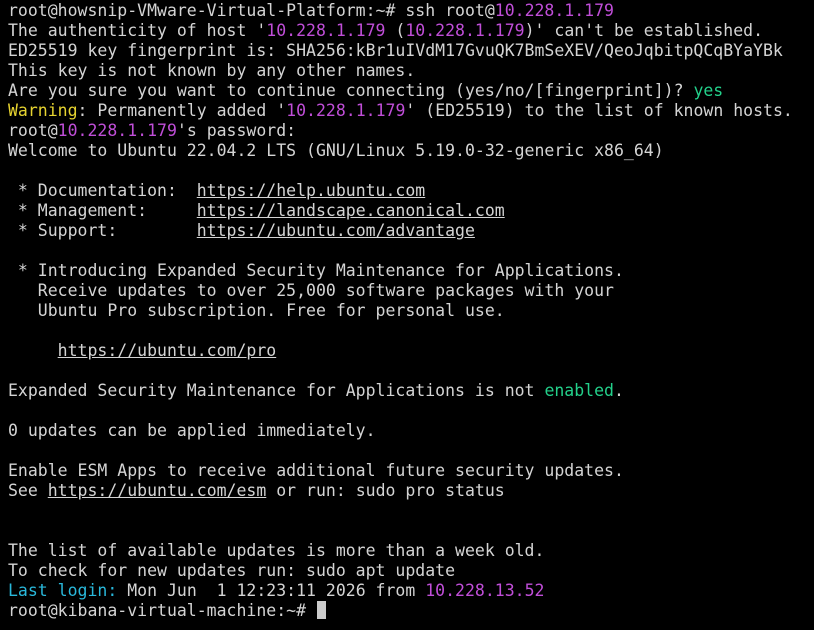 The width and height of the screenshot is (814, 630). Describe the element at coordinates (162, 610) in the screenshot. I see `shell-prompt: root@kibana-virtual-machine:~#` at that location.